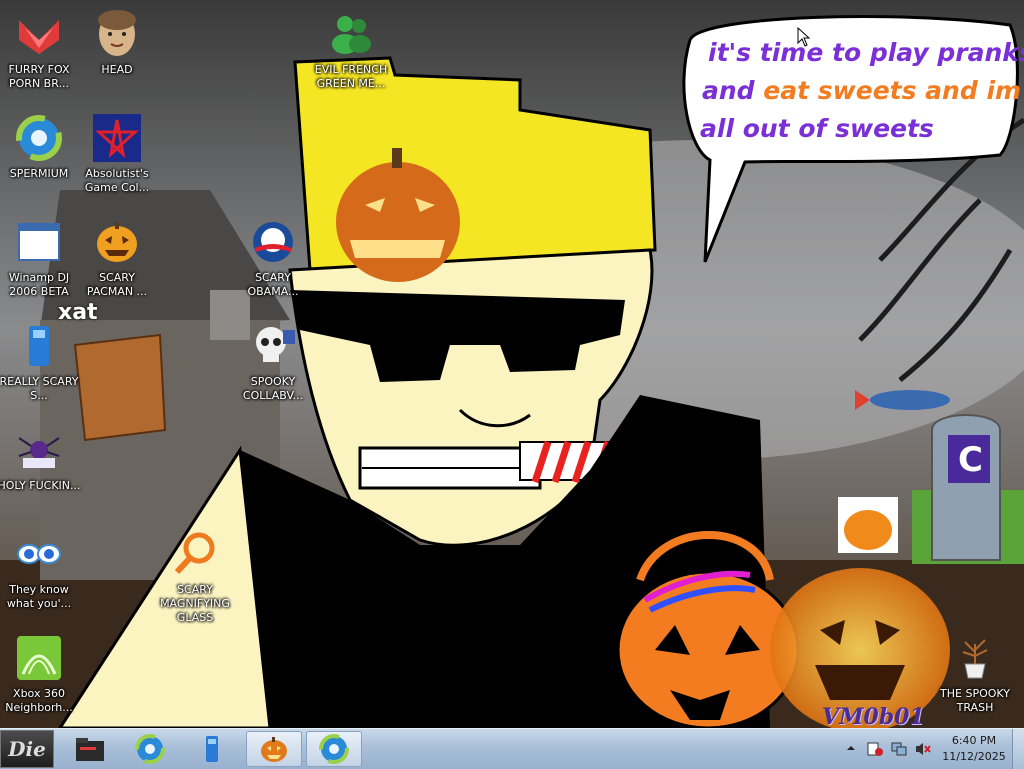 The image size is (1024, 769). What do you see at coordinates (817, 128) in the screenshot?
I see `speech-line-3: all out of sweets` at bounding box center [817, 128].